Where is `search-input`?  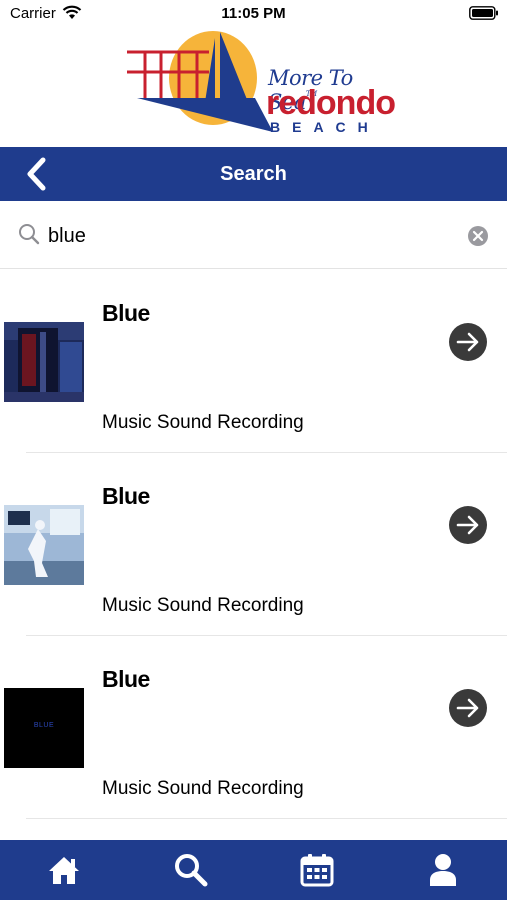
search-input is located at coordinates (248, 236).